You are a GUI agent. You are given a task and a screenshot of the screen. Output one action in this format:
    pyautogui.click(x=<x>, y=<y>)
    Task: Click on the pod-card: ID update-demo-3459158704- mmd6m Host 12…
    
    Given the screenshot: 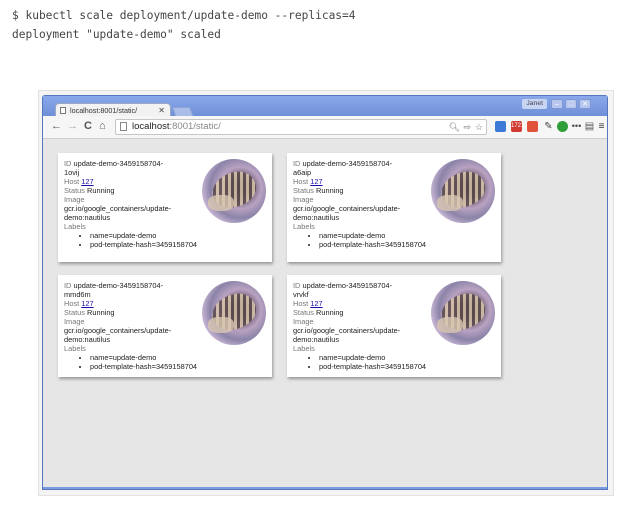 What is the action you would take?
    pyautogui.click(x=165, y=326)
    